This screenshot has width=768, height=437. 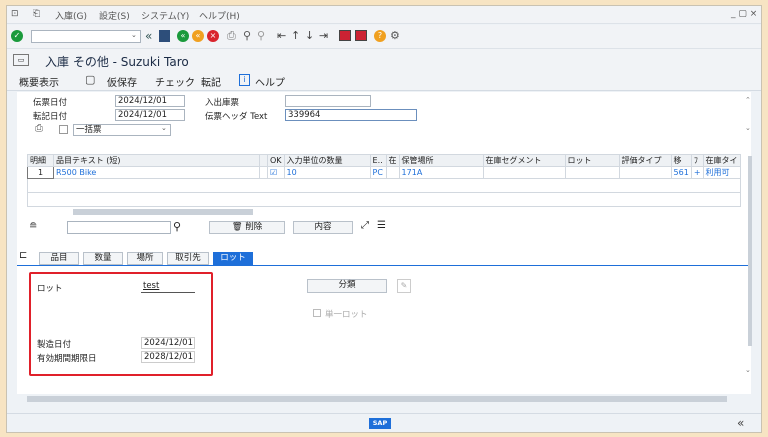 I want to click on gear-icon: ⚙, so click(x=395, y=35).